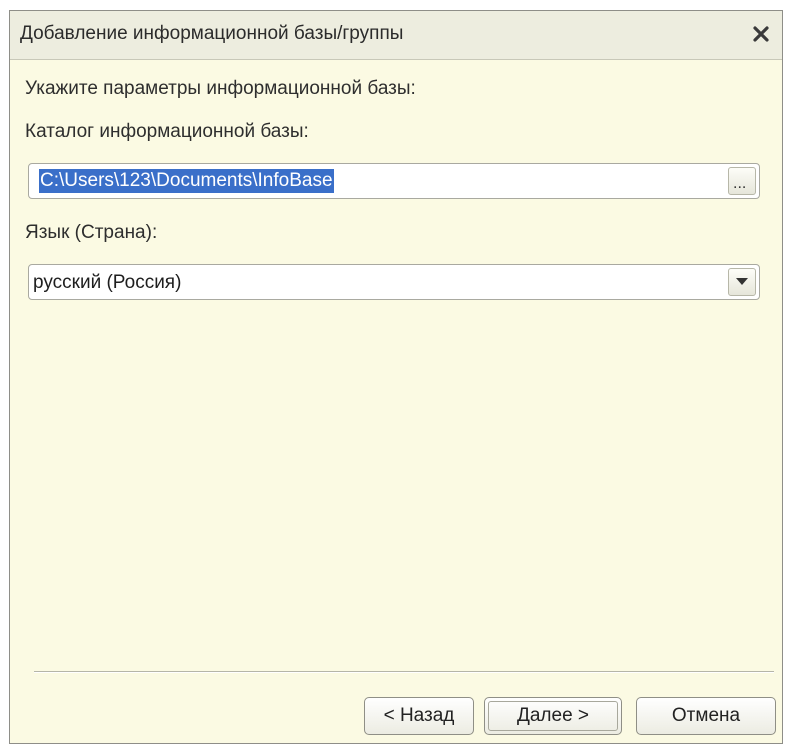 This screenshot has width=790, height=751. What do you see at coordinates (706, 716) in the screenshot?
I see `cancel-button: Отмена` at bounding box center [706, 716].